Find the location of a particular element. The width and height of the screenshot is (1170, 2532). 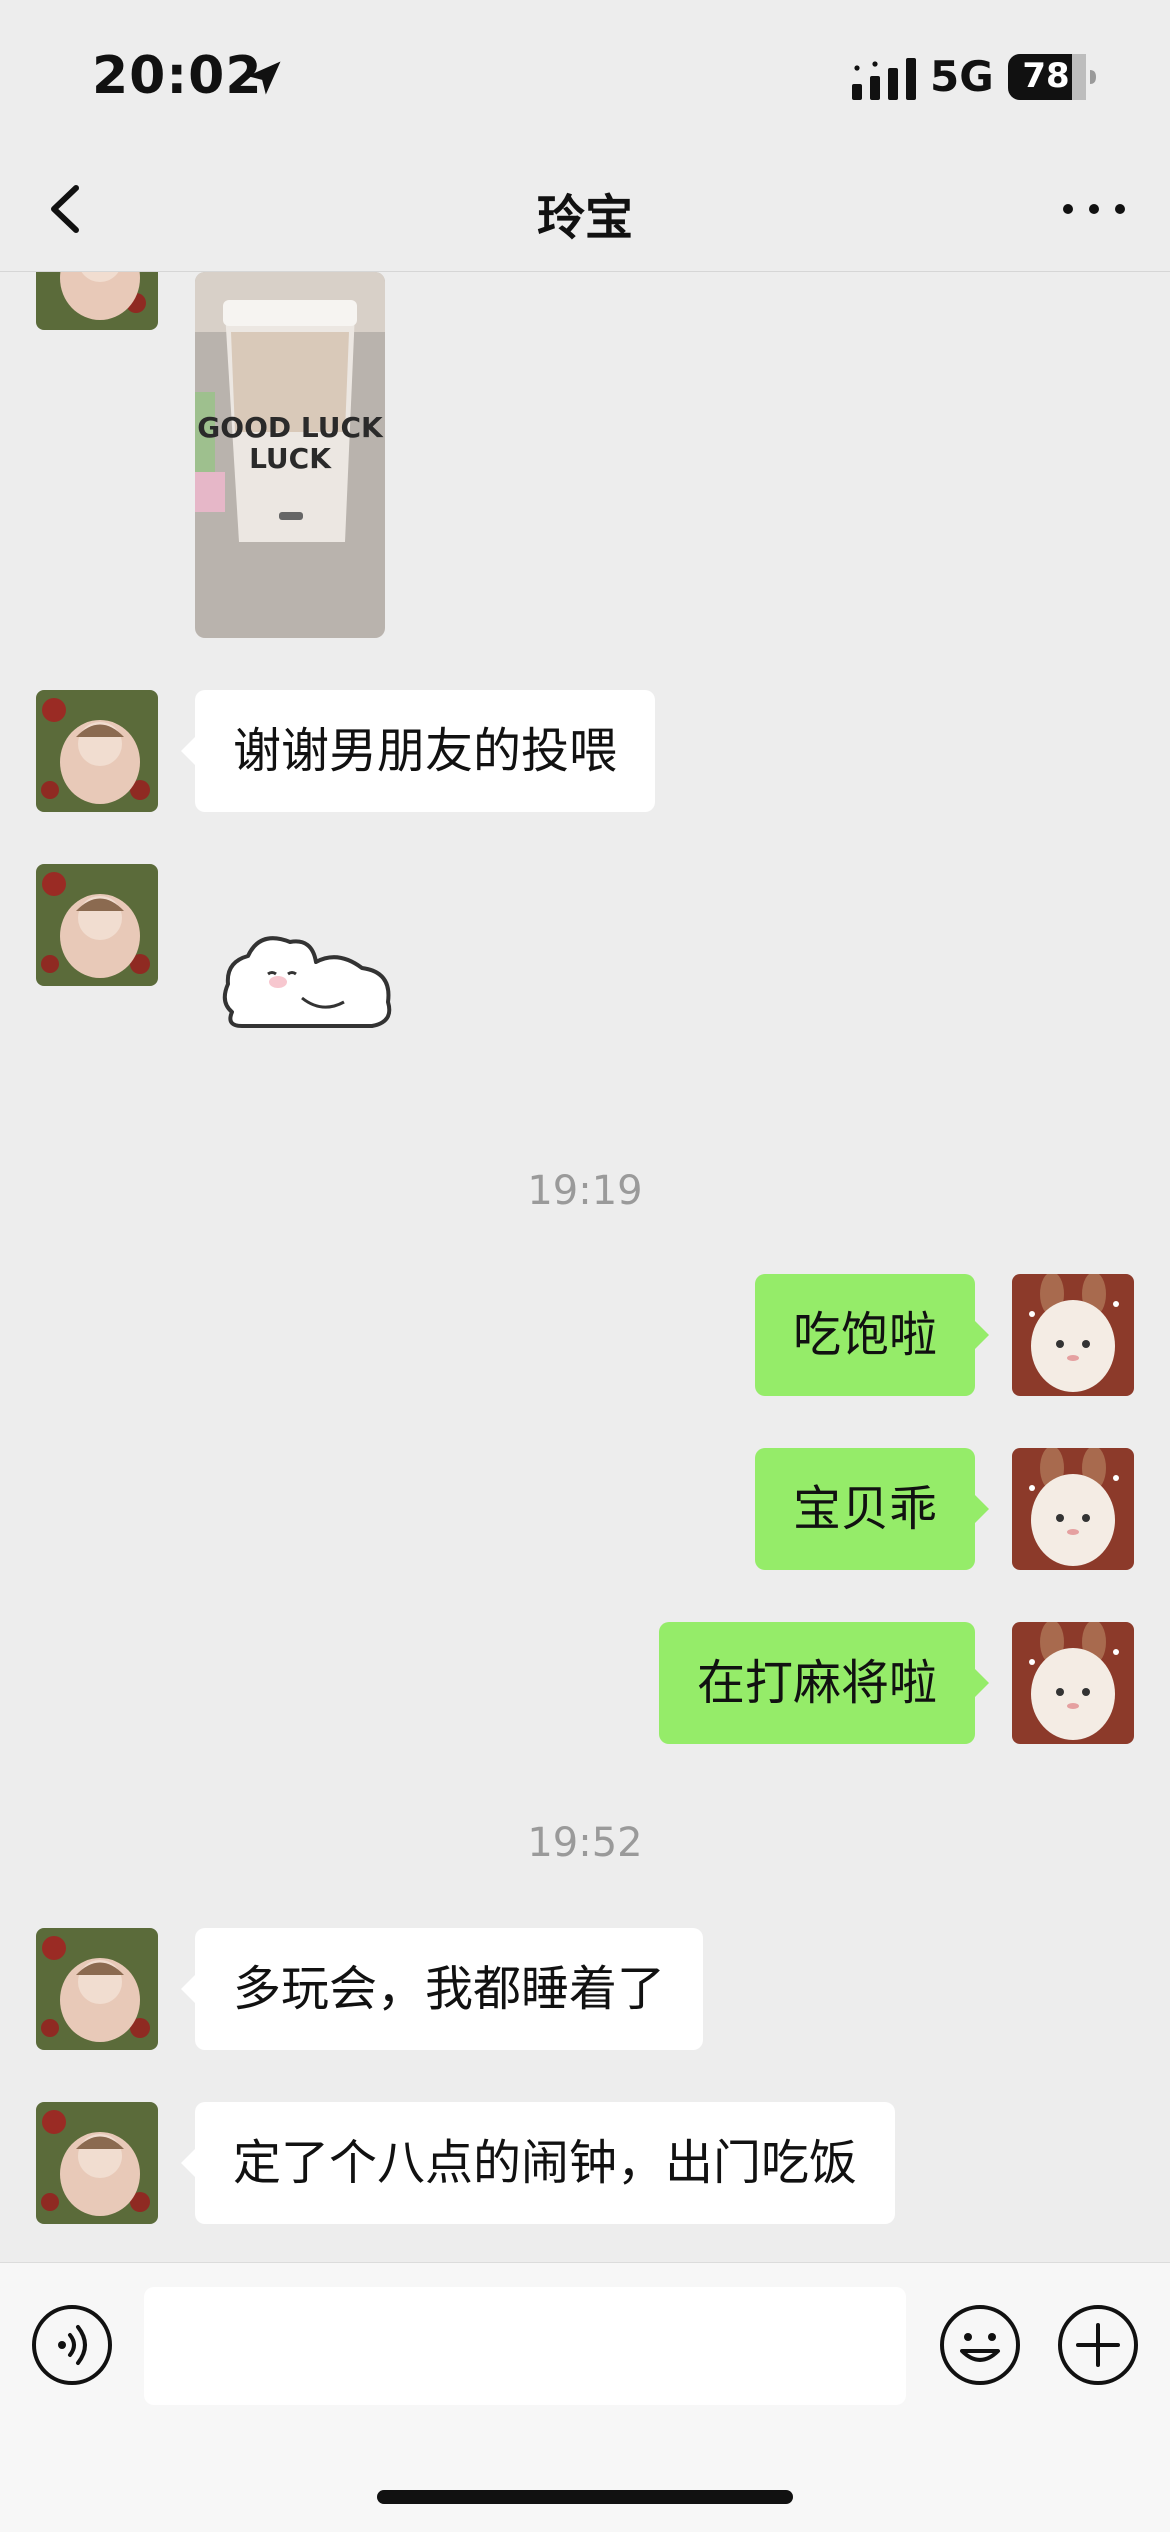

sleepy-bunny-sticker is located at coordinates (307, 982).